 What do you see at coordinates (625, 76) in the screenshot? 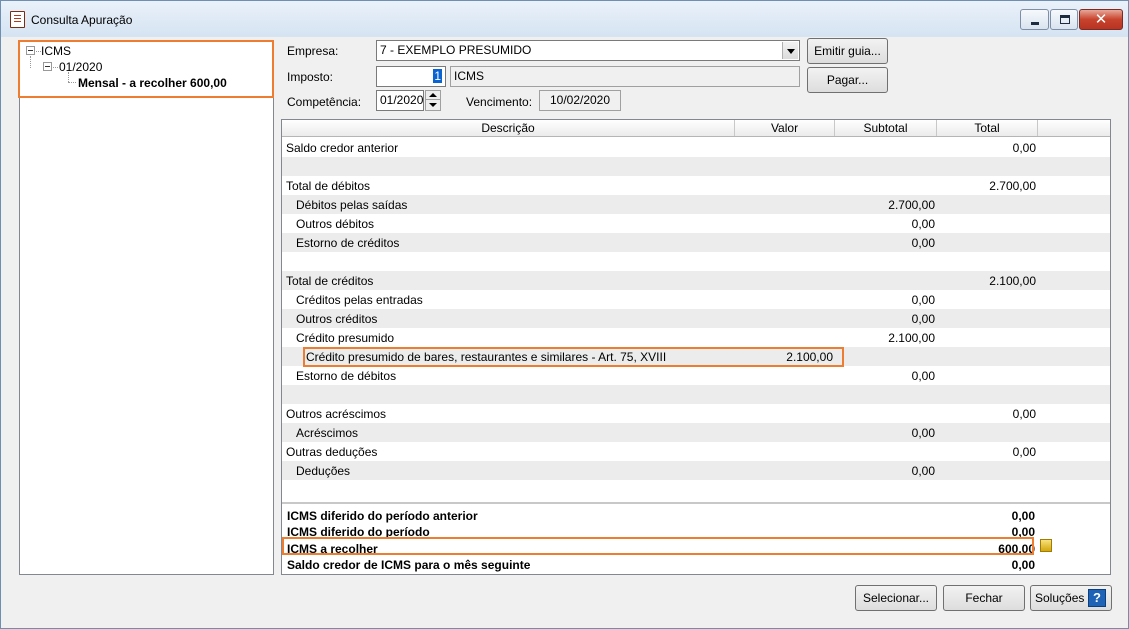
I see `imposto-name-field: ICMS` at bounding box center [625, 76].